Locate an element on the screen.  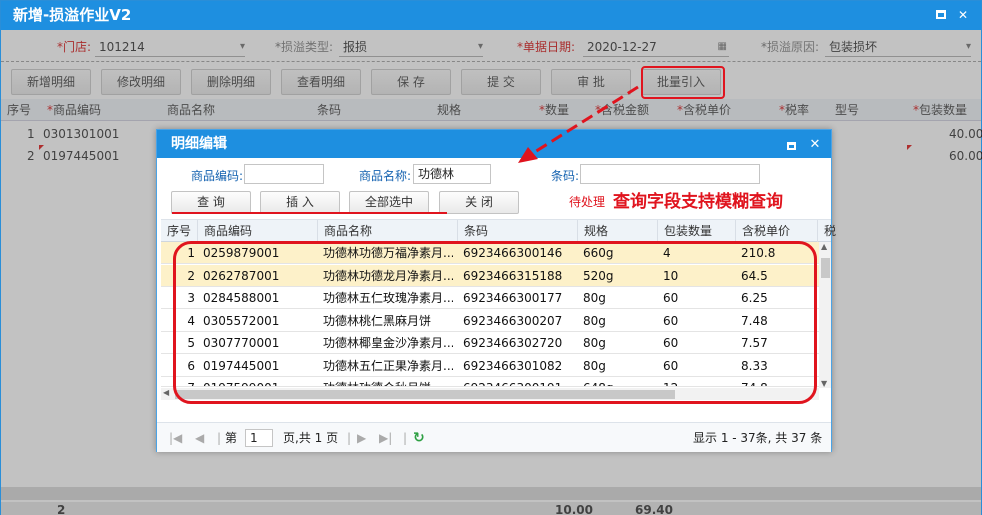
pointer-arrow is located at coordinates (578, 124).